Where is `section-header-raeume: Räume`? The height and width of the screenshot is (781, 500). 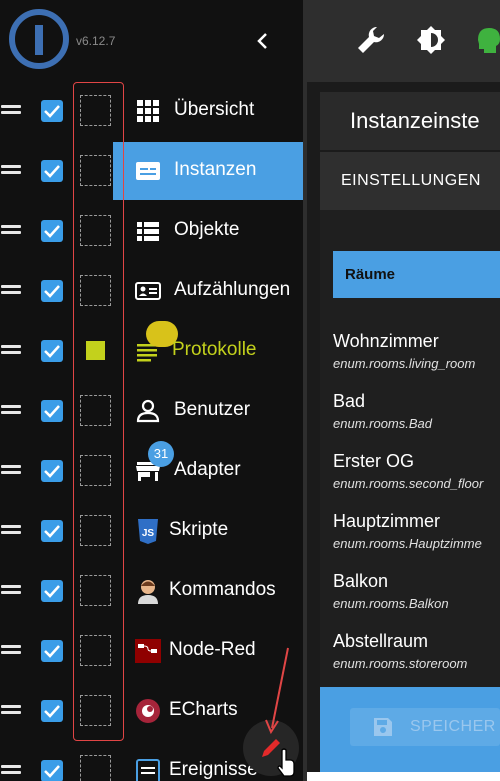 section-header-raeume: Räume is located at coordinates (416, 274).